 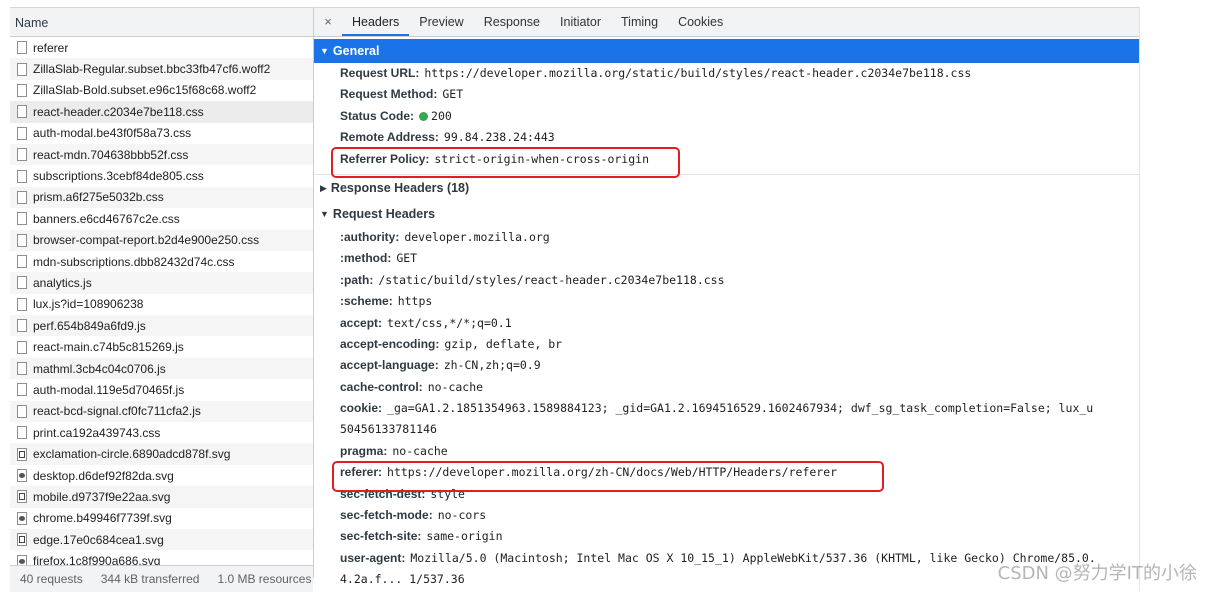 I want to click on request-row: print.ca192a439743.css, so click(x=161, y=432).